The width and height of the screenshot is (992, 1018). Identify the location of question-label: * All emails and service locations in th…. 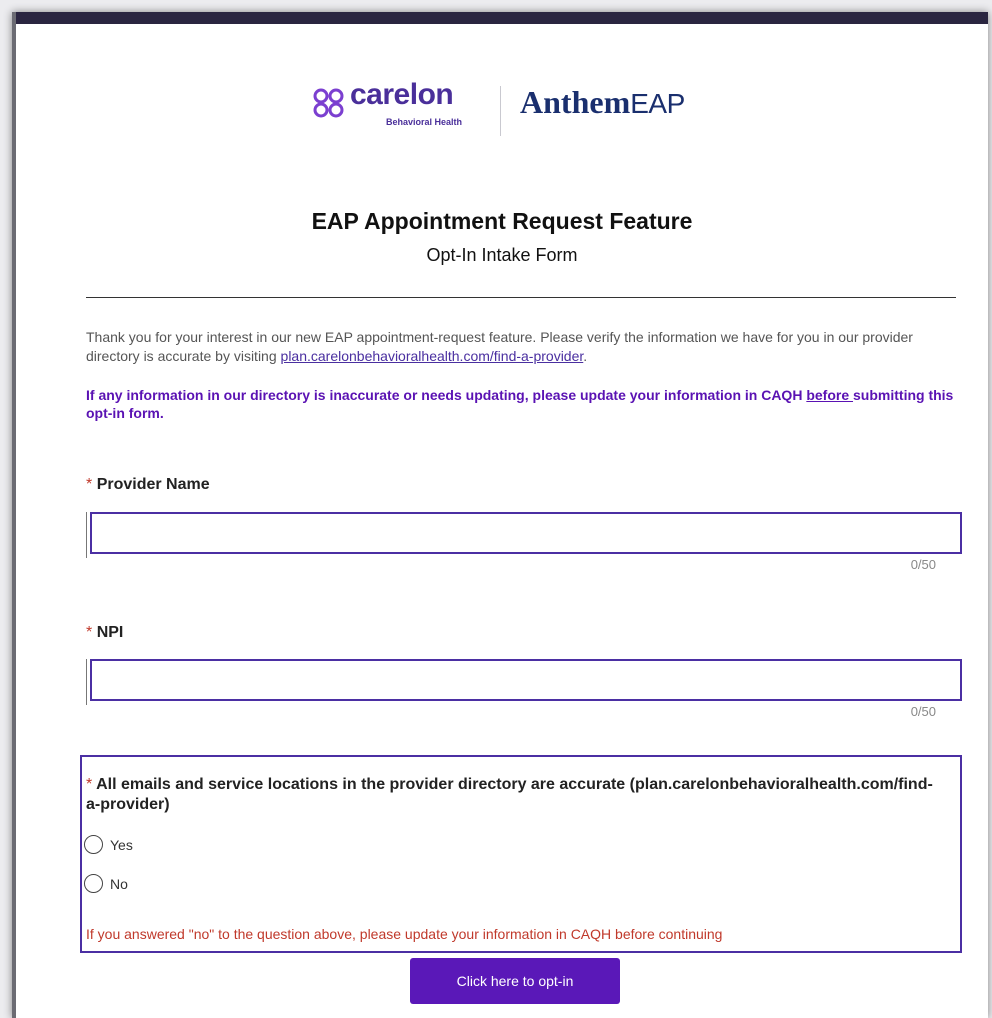
(516, 795).